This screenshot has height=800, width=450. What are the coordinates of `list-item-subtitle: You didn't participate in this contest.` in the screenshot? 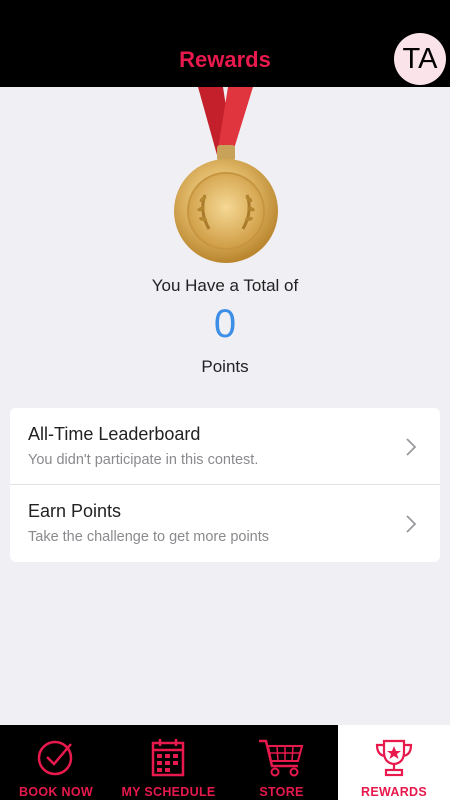 It's located at (143, 460).